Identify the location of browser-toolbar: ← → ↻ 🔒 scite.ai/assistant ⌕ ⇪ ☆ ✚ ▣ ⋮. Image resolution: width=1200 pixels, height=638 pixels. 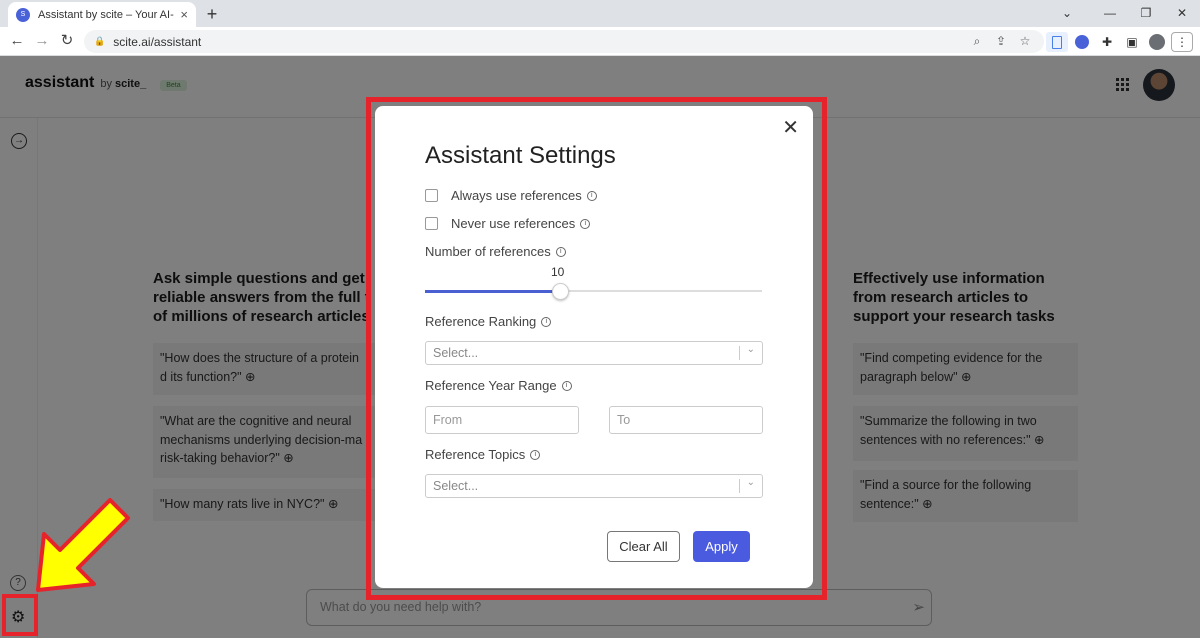
(600, 41).